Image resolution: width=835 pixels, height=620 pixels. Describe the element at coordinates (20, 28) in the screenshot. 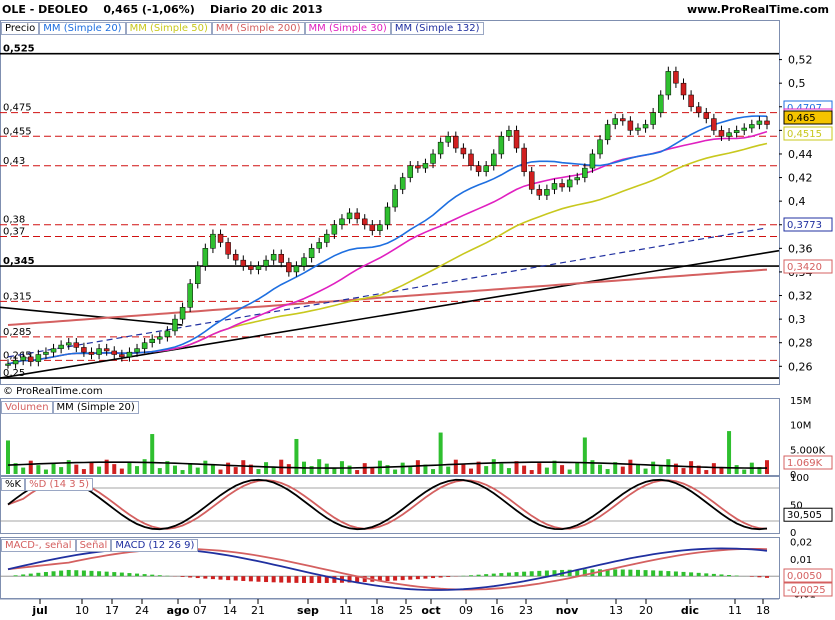

I see `legend-price: Precio` at that location.